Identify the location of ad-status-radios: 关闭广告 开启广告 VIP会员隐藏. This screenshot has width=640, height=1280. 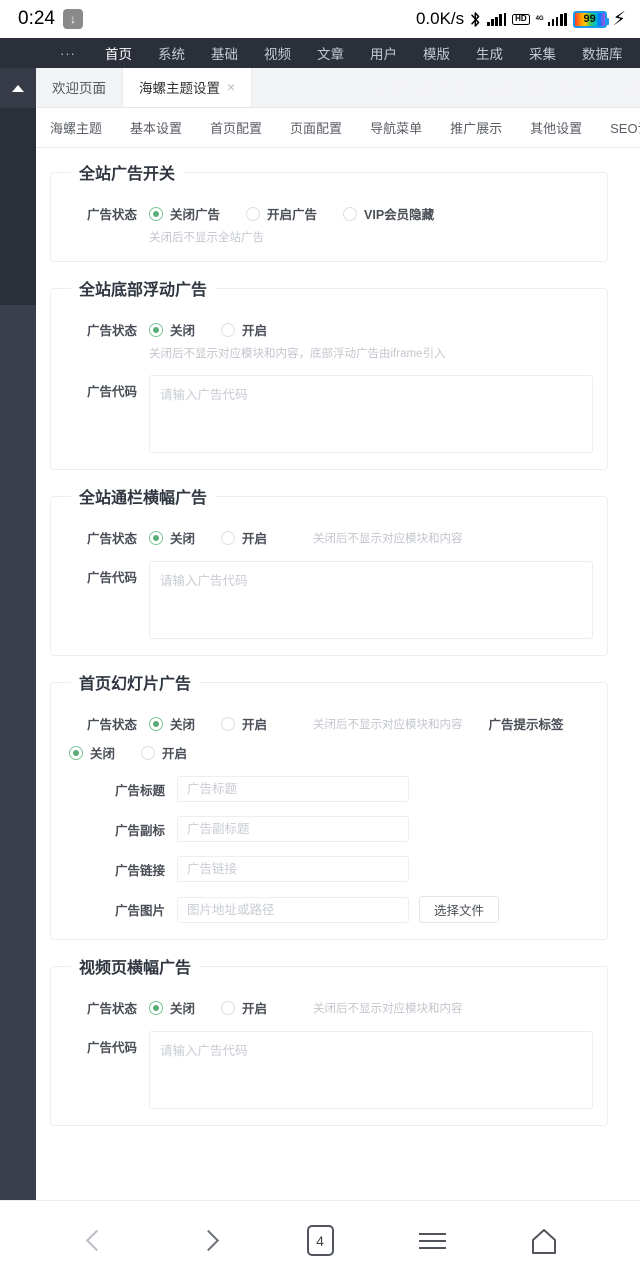
(371, 213).